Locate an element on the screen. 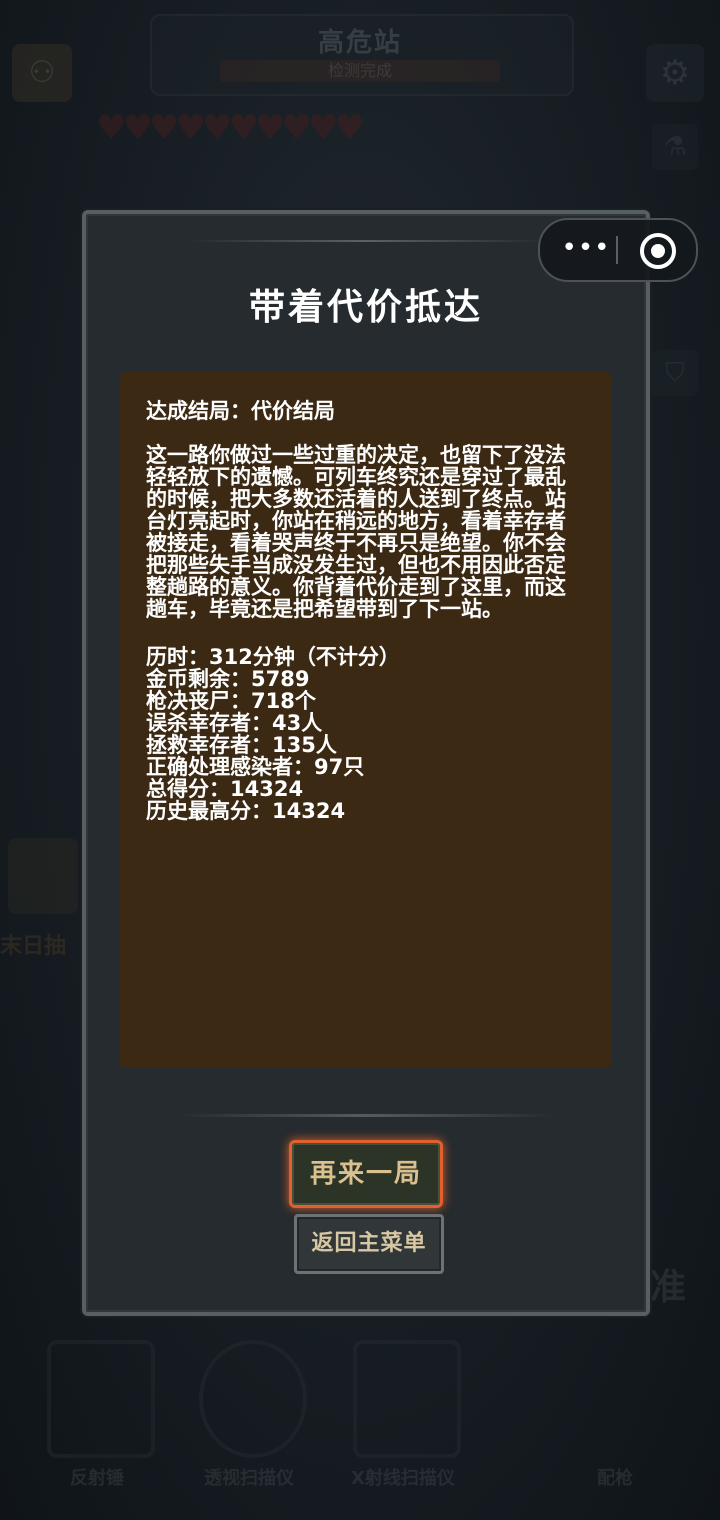 Image resolution: width=720 pixels, height=1520 pixels. capsule-separator is located at coordinates (617, 250).